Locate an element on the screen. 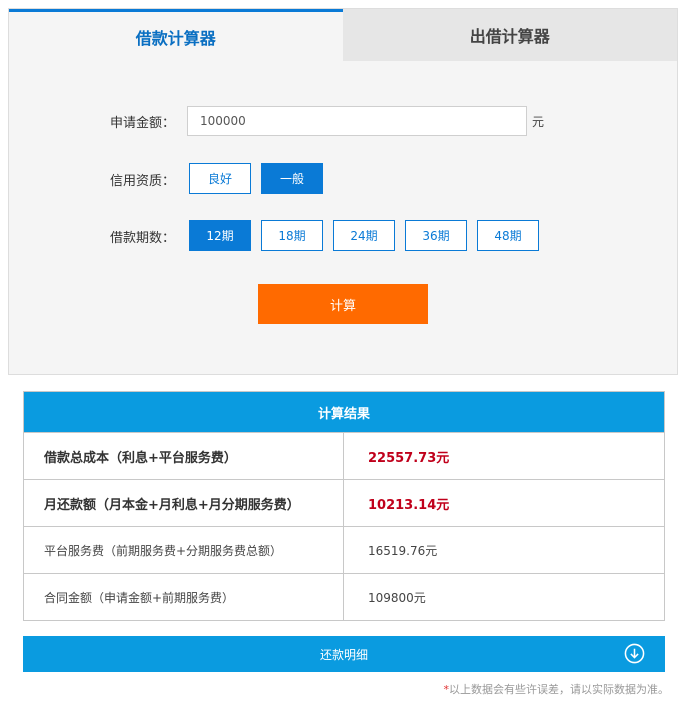 This screenshot has width=687, height=703. term-label: 借款期数： is located at coordinates (143, 238).